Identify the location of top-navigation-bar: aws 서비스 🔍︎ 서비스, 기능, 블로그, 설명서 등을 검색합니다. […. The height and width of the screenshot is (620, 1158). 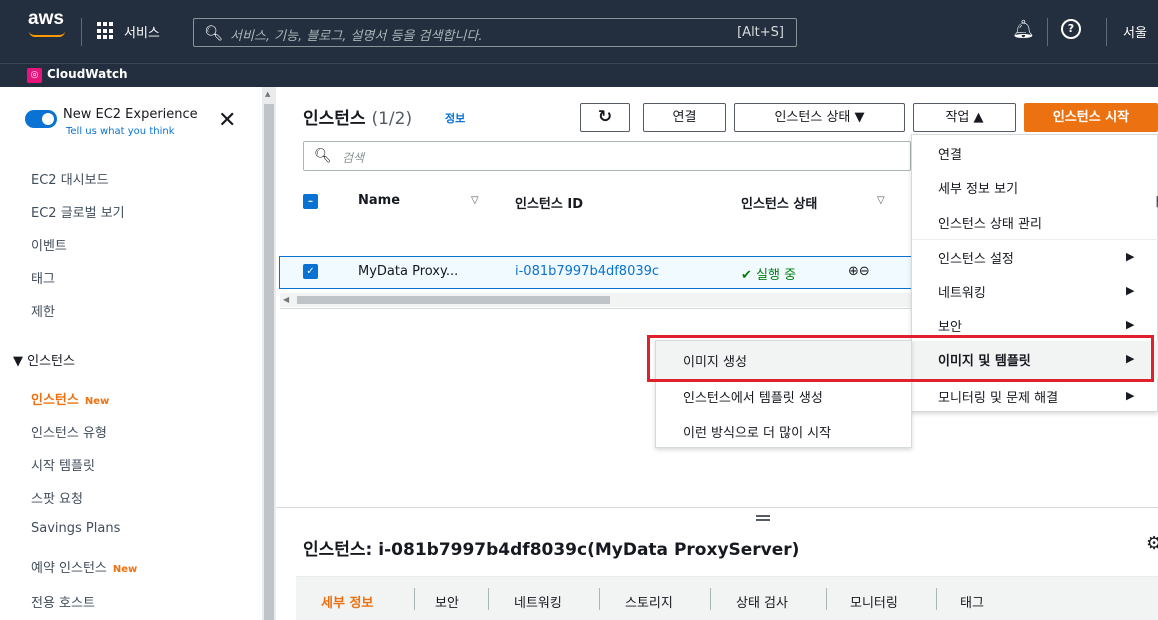
(579, 31).